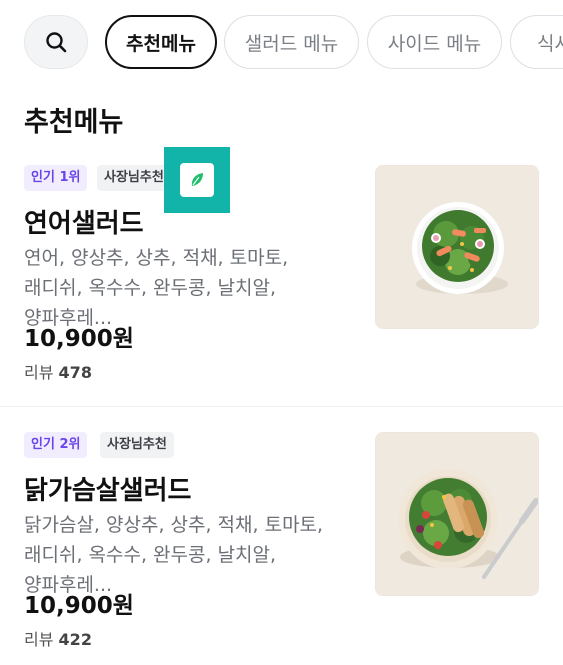  I want to click on tab-recommended: 추천메뉴, so click(161, 42).